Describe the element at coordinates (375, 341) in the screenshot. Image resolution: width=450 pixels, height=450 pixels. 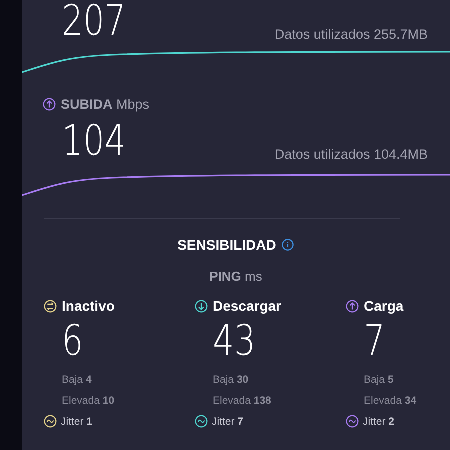
I see `ping-value: 7` at that location.